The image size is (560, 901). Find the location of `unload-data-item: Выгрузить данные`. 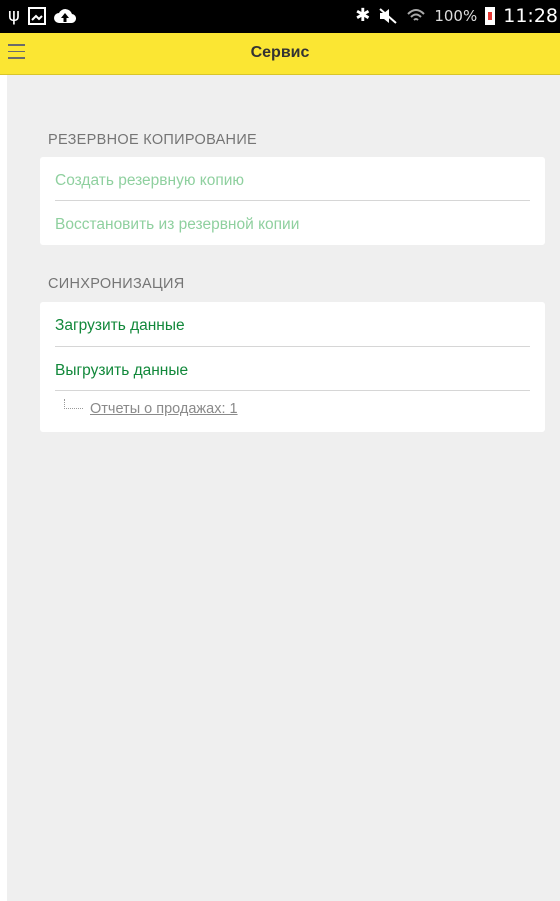

unload-data-item: Выгрузить данные is located at coordinates (292, 371).